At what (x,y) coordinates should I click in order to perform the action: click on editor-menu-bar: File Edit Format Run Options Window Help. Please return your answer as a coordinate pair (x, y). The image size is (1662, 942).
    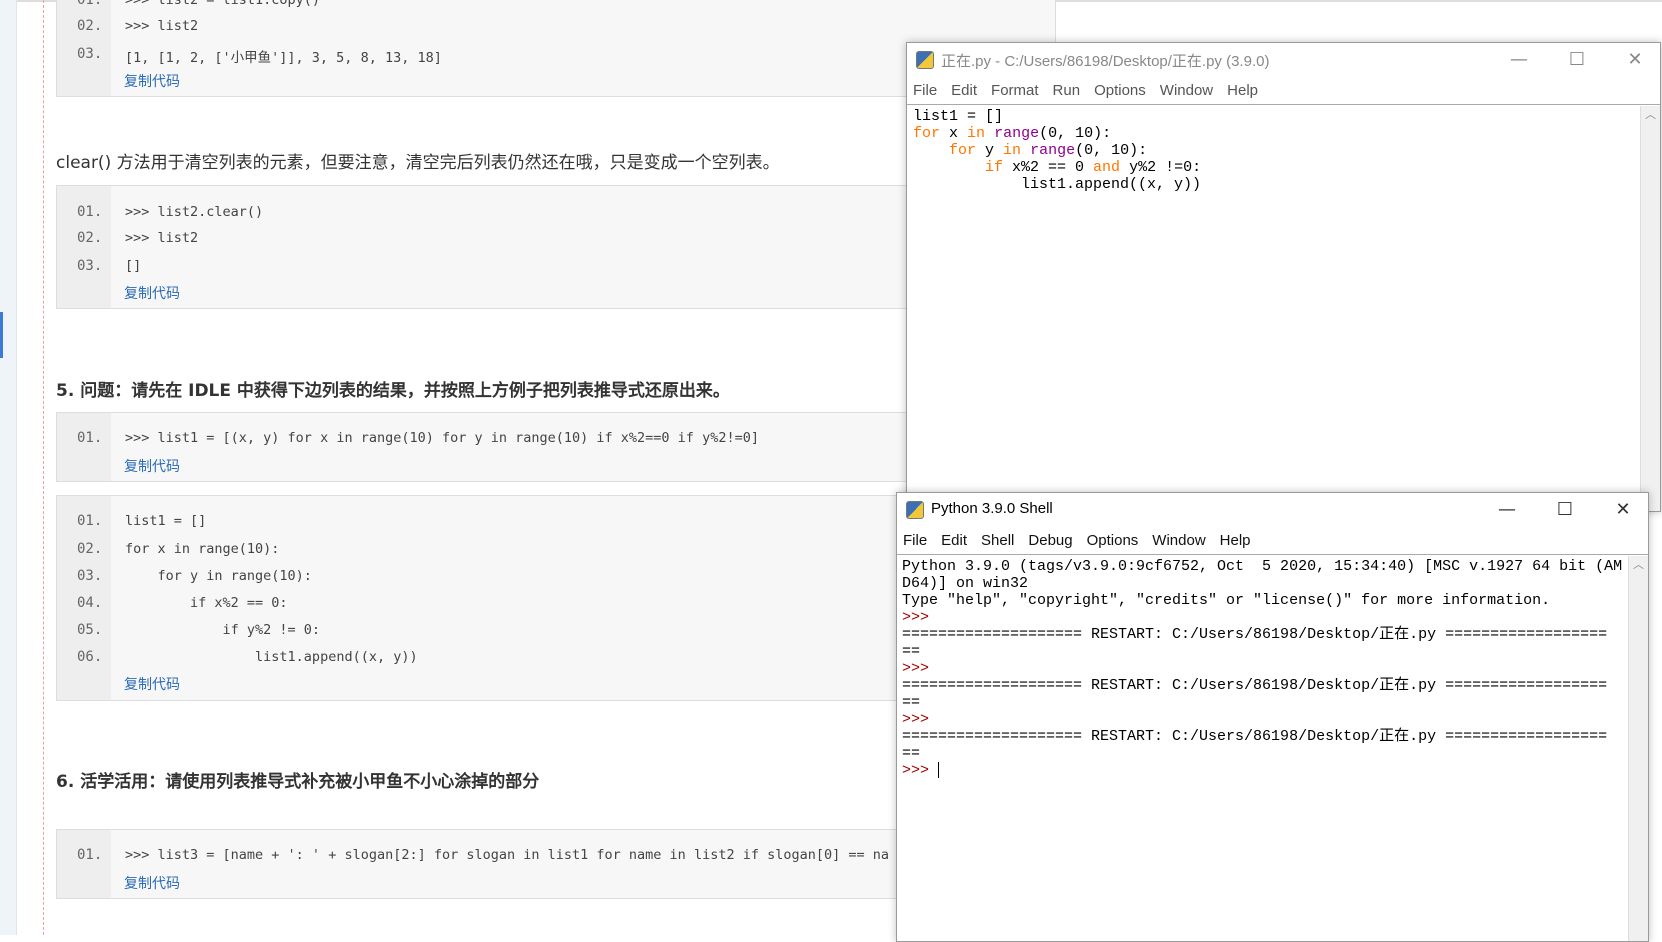
    Looking at the image, I should click on (1283, 91).